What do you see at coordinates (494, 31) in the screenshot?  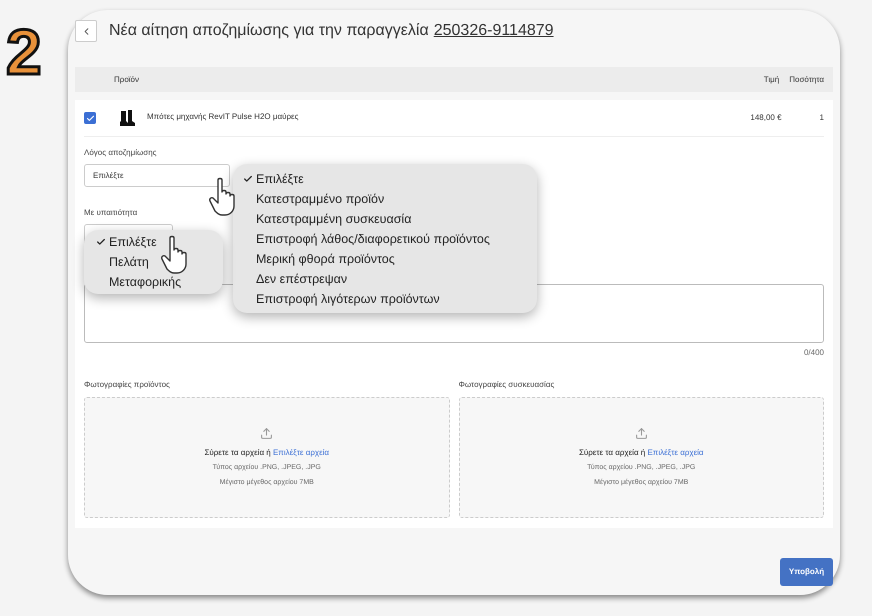 I see `order-link: 250326-9114879` at bounding box center [494, 31].